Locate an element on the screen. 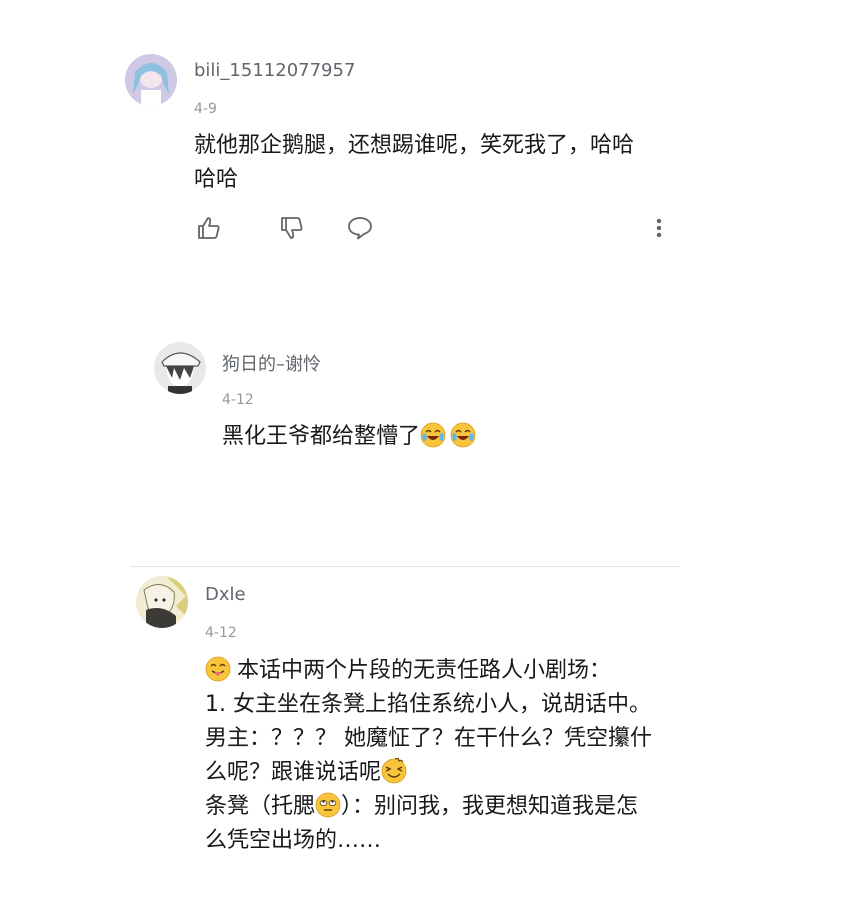  thumbs-up-icon is located at coordinates (209, 228).